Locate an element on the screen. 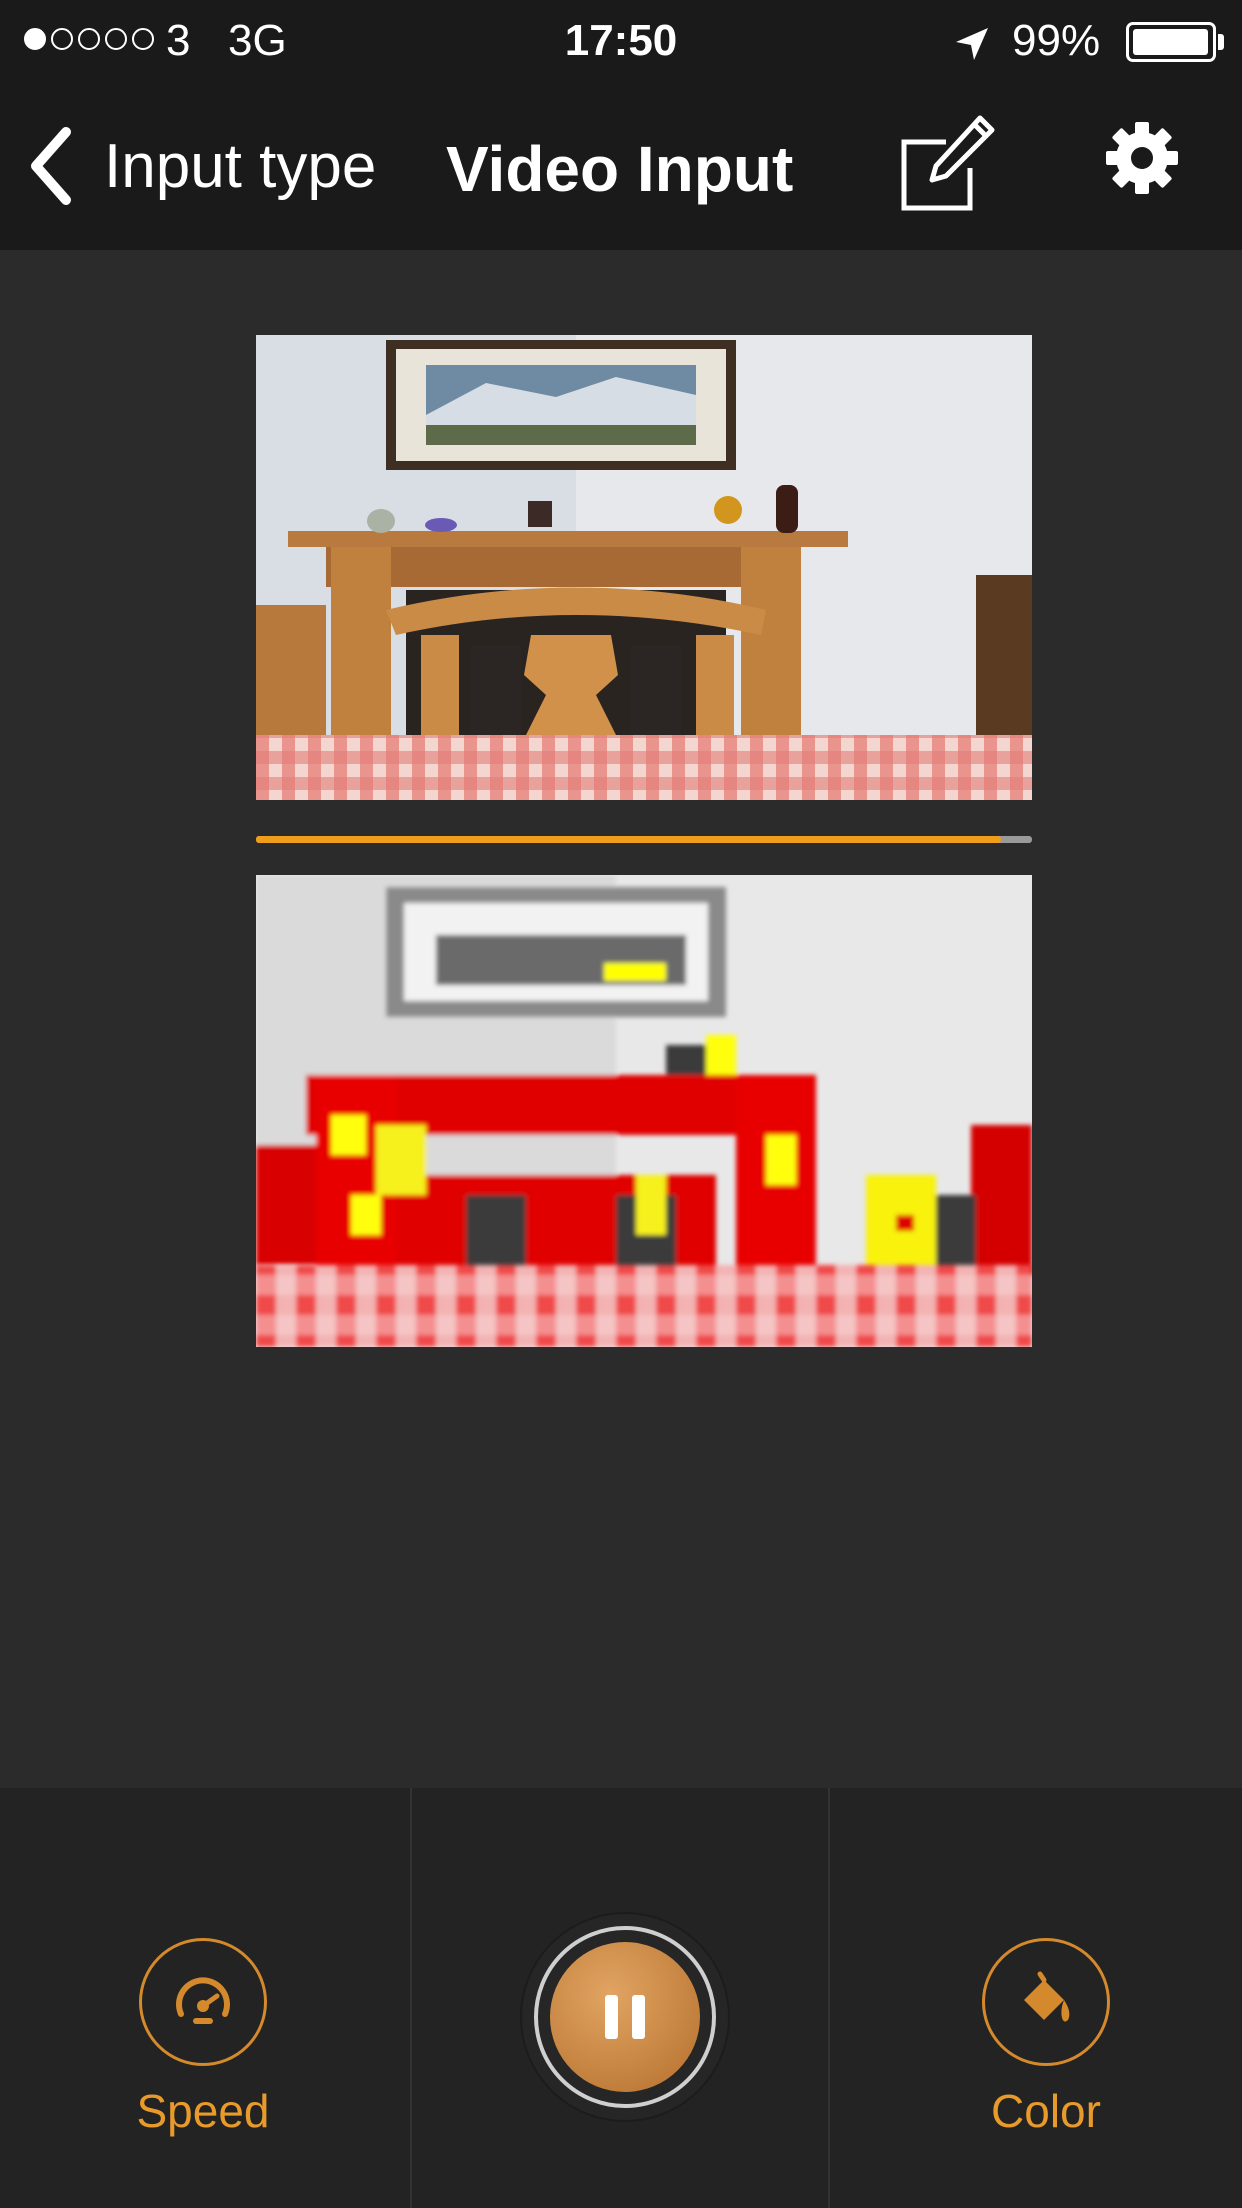  speed-label: Speed is located at coordinates (203, 2111).